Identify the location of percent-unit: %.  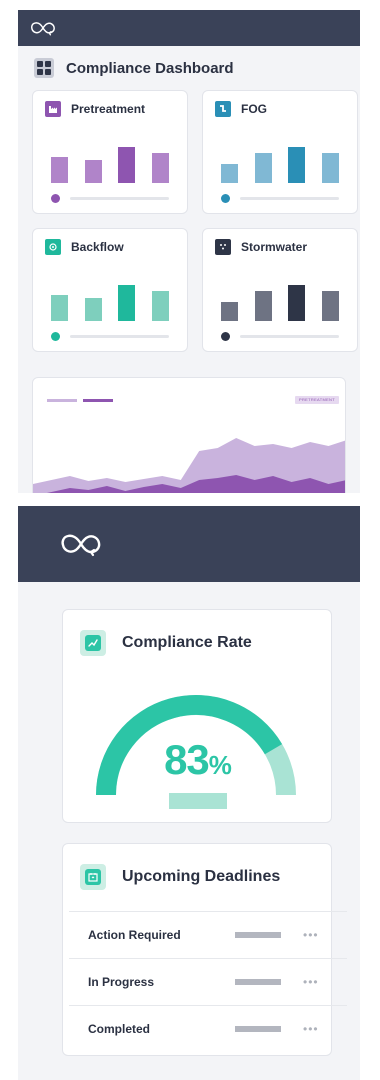
(220, 765).